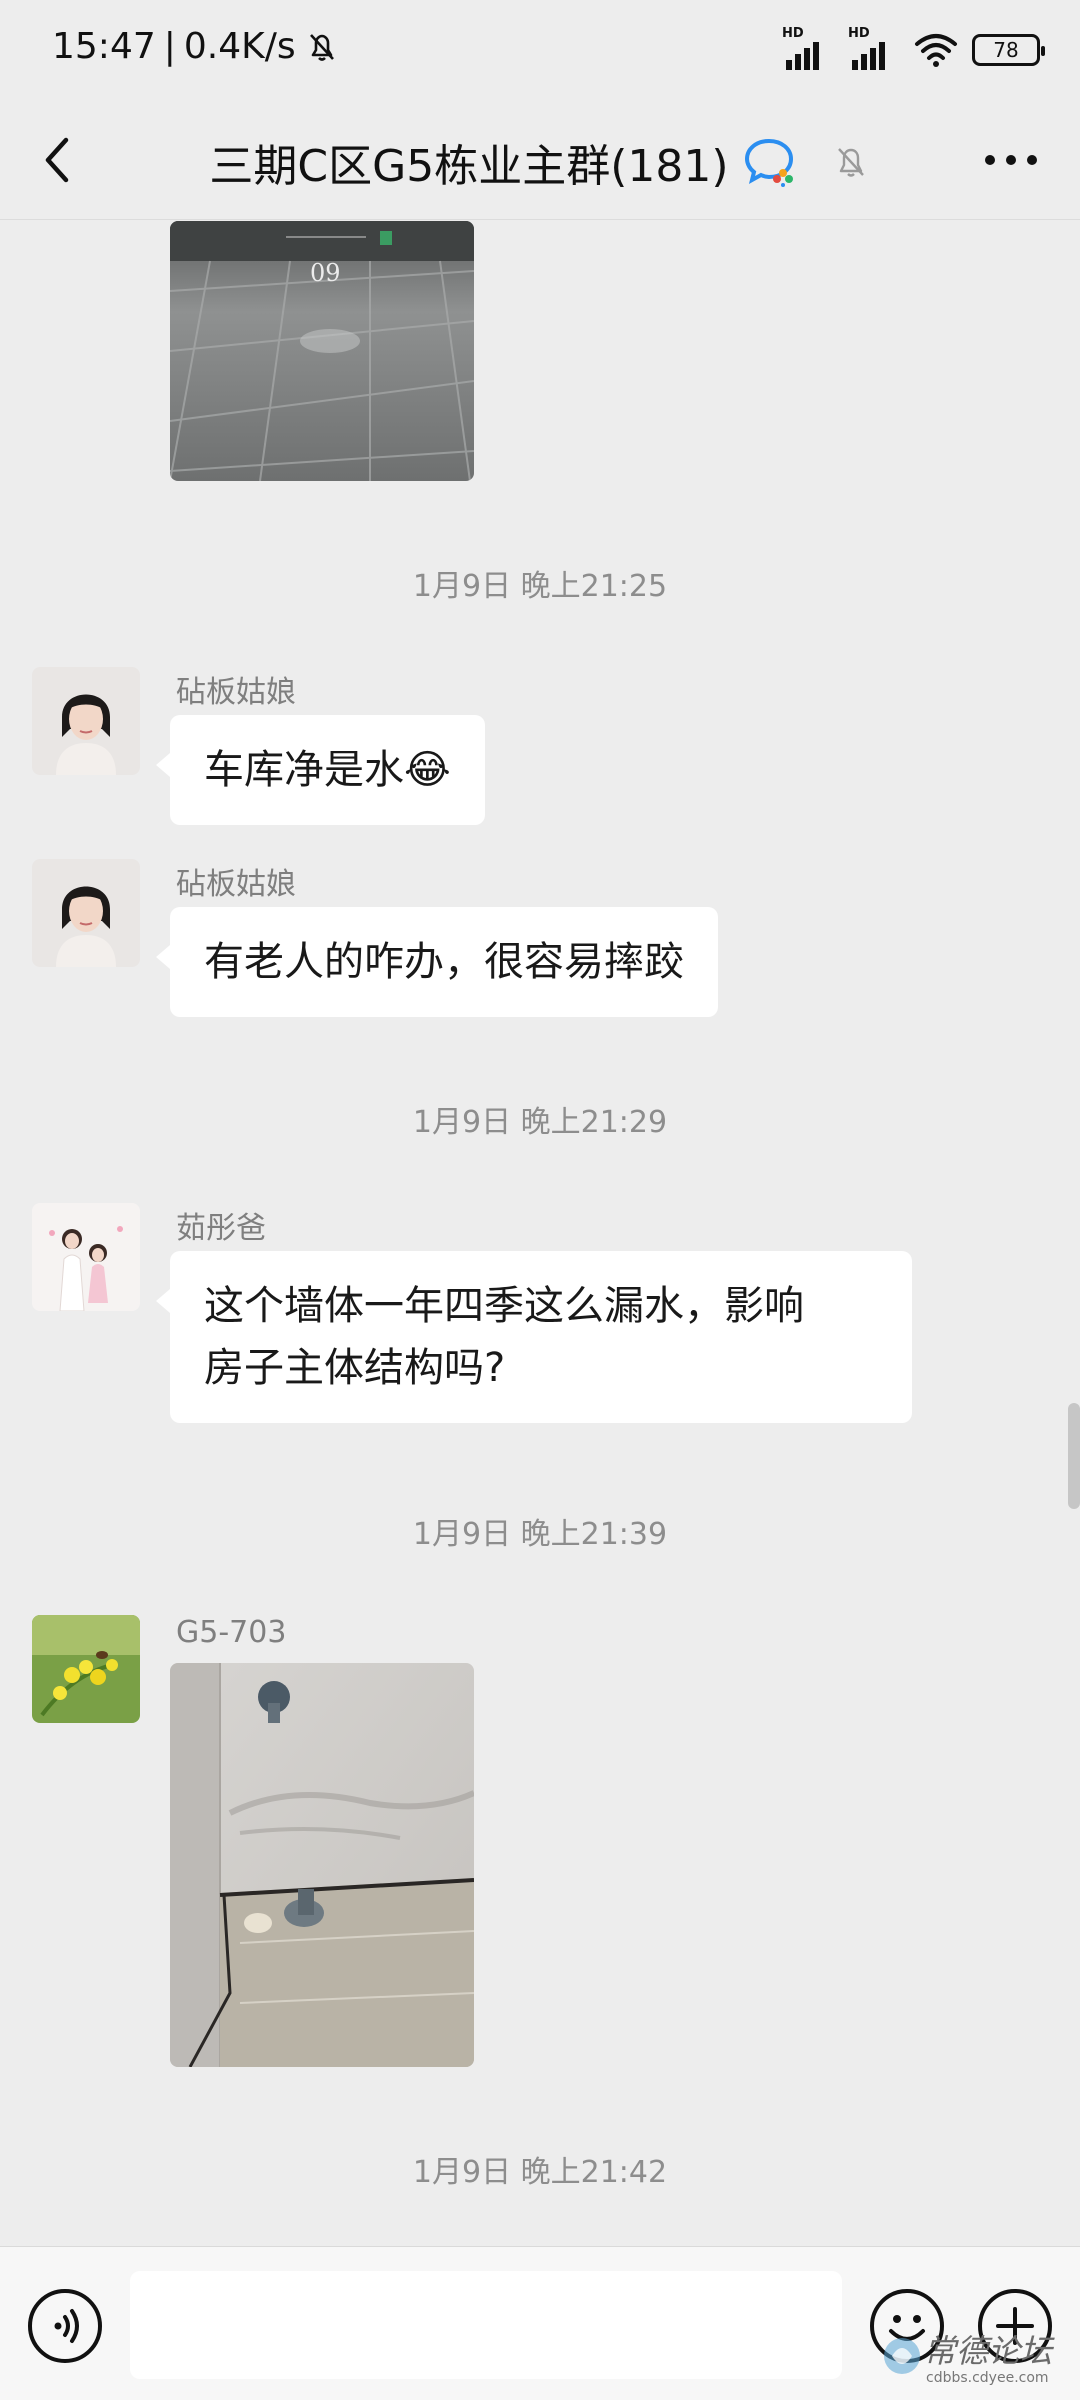 This screenshot has height=2400, width=1080. Describe the element at coordinates (936, 50) in the screenshot. I see `wifi-icon` at that location.